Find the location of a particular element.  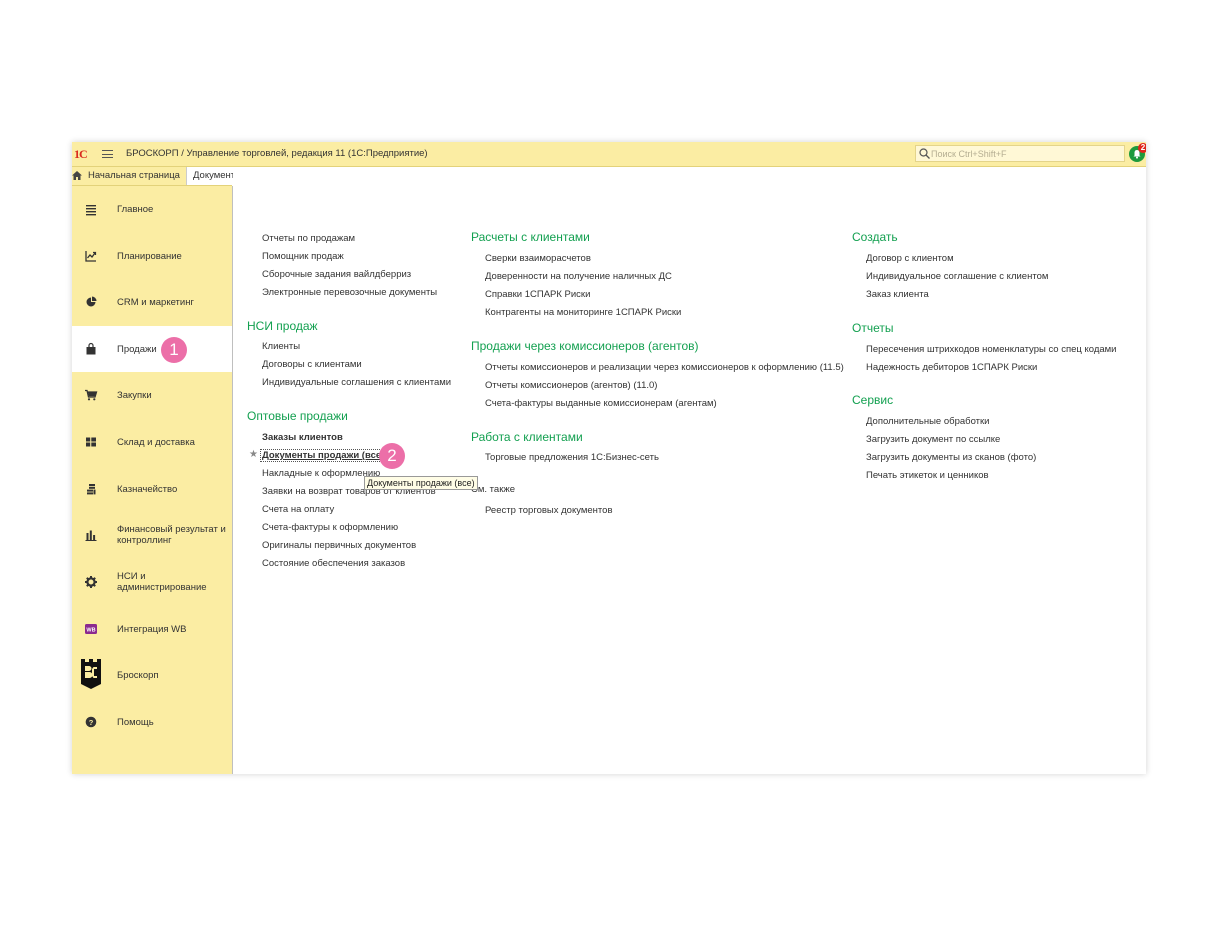

sidebar-item-planning: Планирование is located at coordinates (152, 256).